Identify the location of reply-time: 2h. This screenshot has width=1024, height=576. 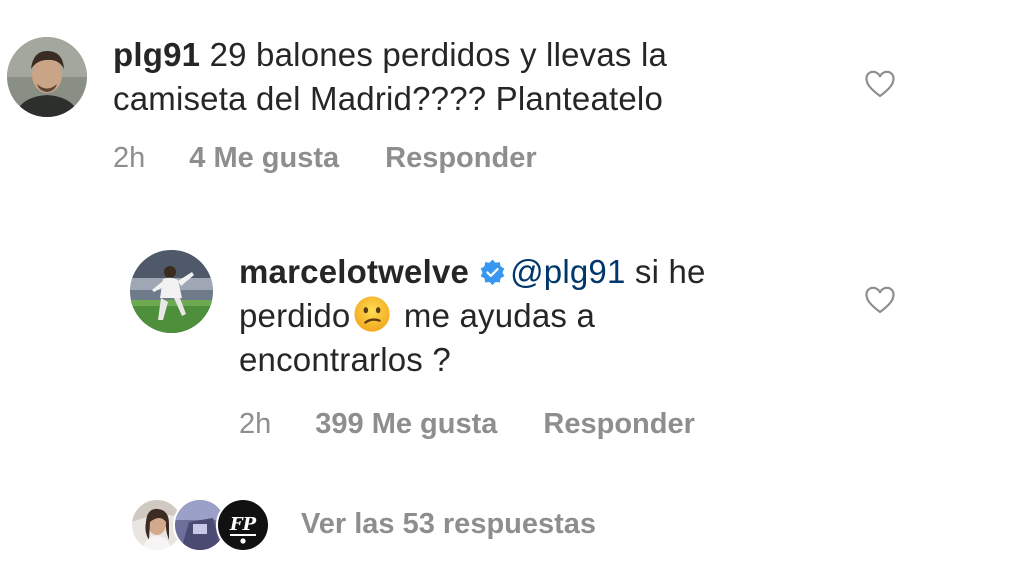
(255, 424).